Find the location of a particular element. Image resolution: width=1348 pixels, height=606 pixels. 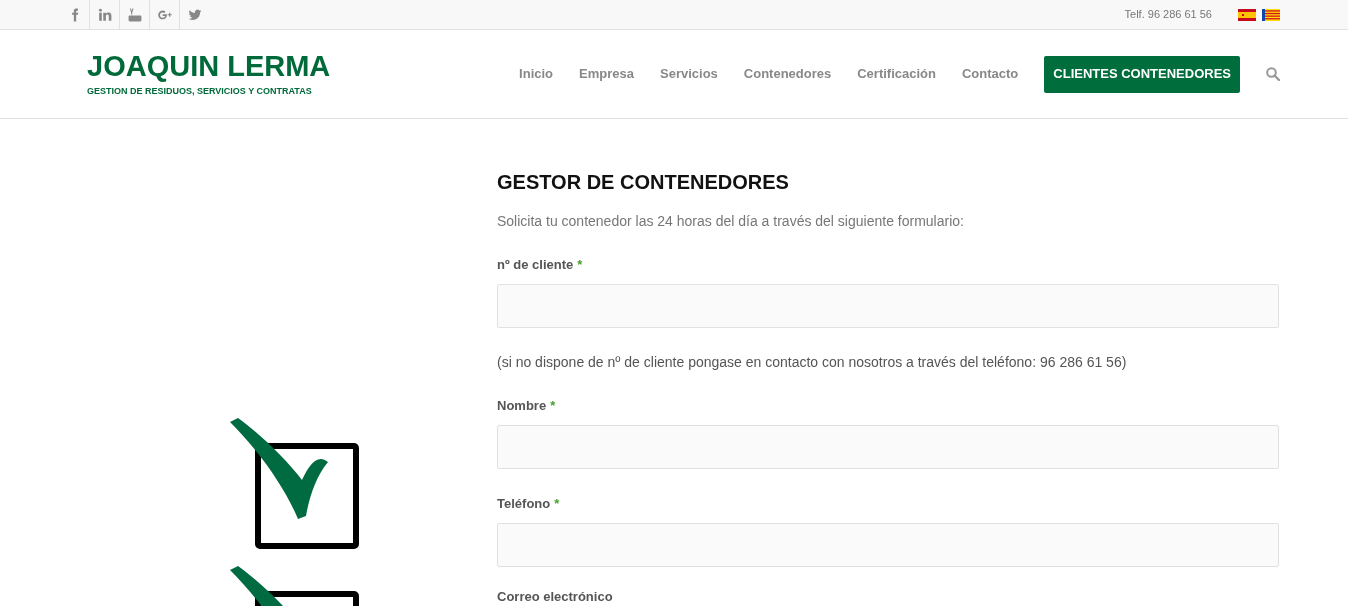

field-label: Teléfono is located at coordinates (524, 504).